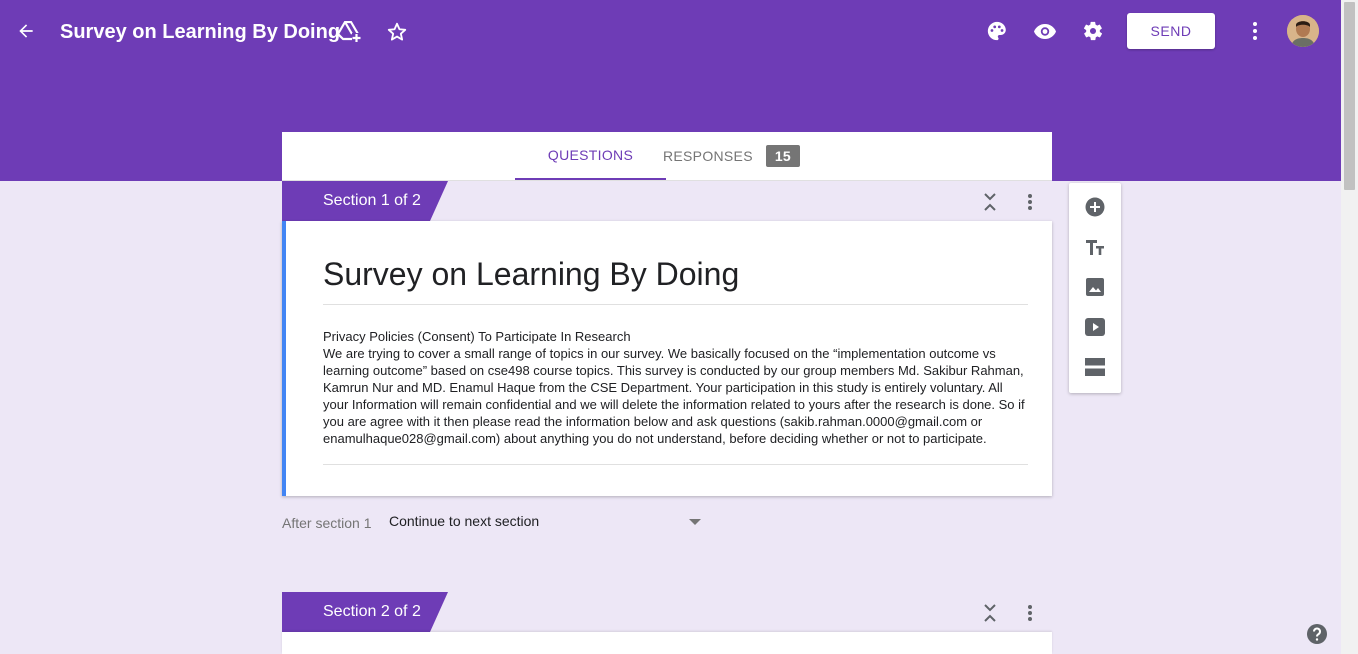  I want to click on after-section-label: After section 1, so click(327, 523).